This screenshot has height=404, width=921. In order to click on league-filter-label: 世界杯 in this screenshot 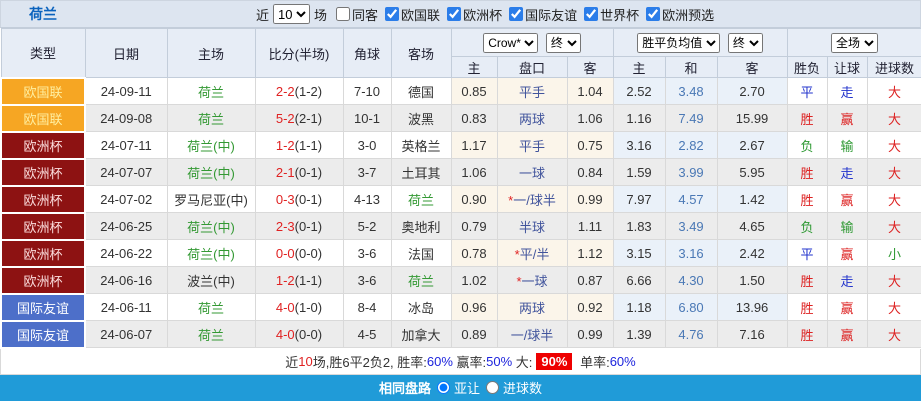, I will do `click(620, 15)`.